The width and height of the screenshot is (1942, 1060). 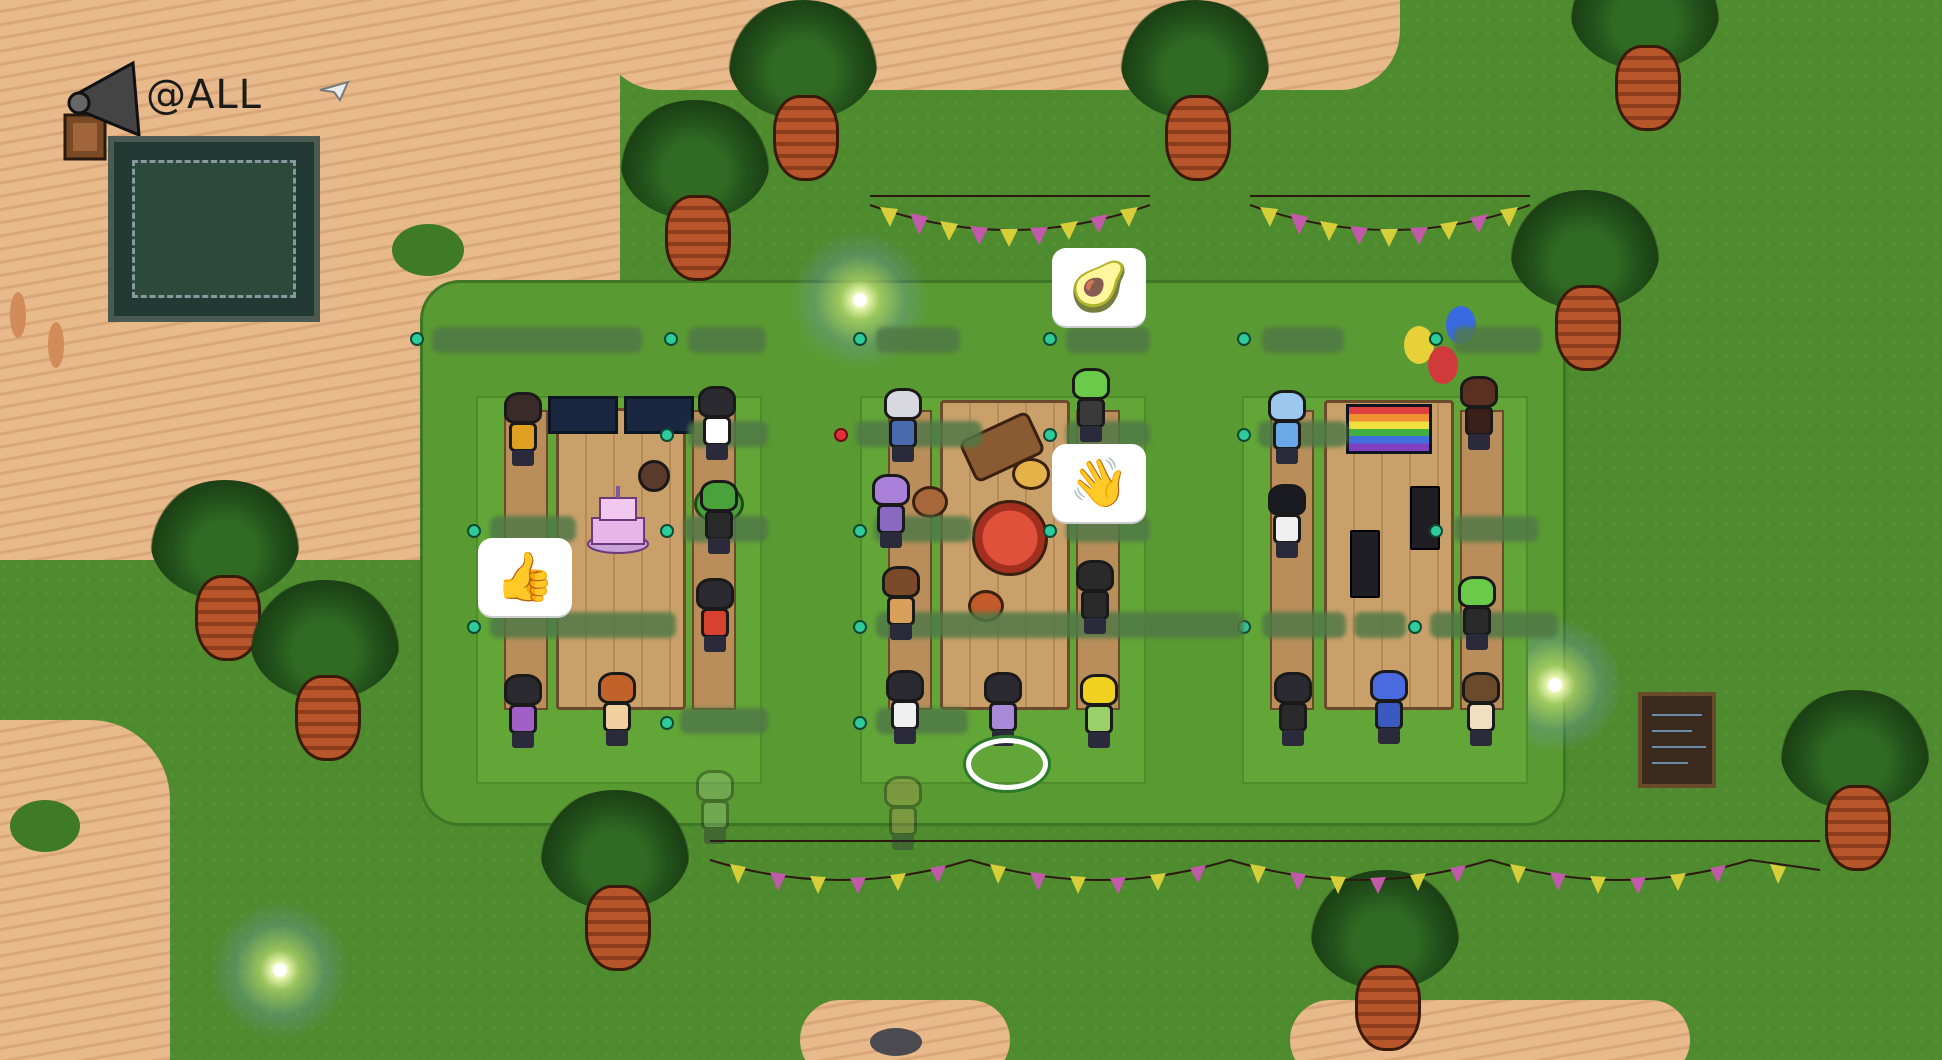 I want to click on waving-hand-icon: 👋, so click(x=1099, y=483).